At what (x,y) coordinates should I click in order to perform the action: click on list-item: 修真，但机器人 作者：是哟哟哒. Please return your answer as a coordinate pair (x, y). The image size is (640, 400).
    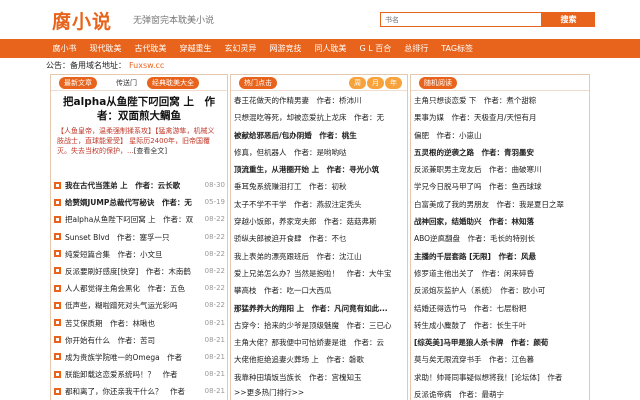
    Looking at the image, I should click on (319, 152).